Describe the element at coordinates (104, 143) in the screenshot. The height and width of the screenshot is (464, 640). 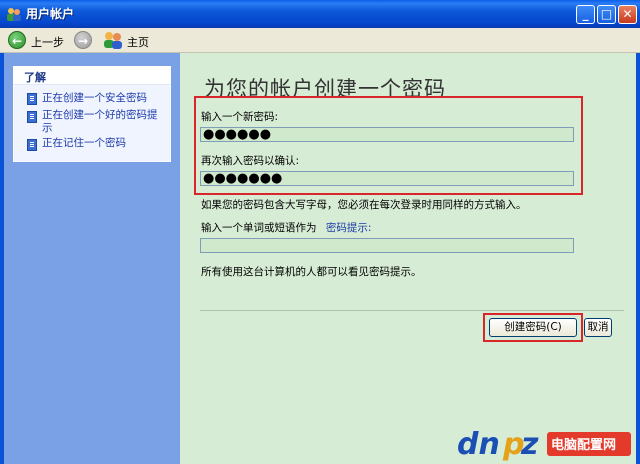
I see `sidebar-link-remember-password: 正在记住一个密码` at that location.